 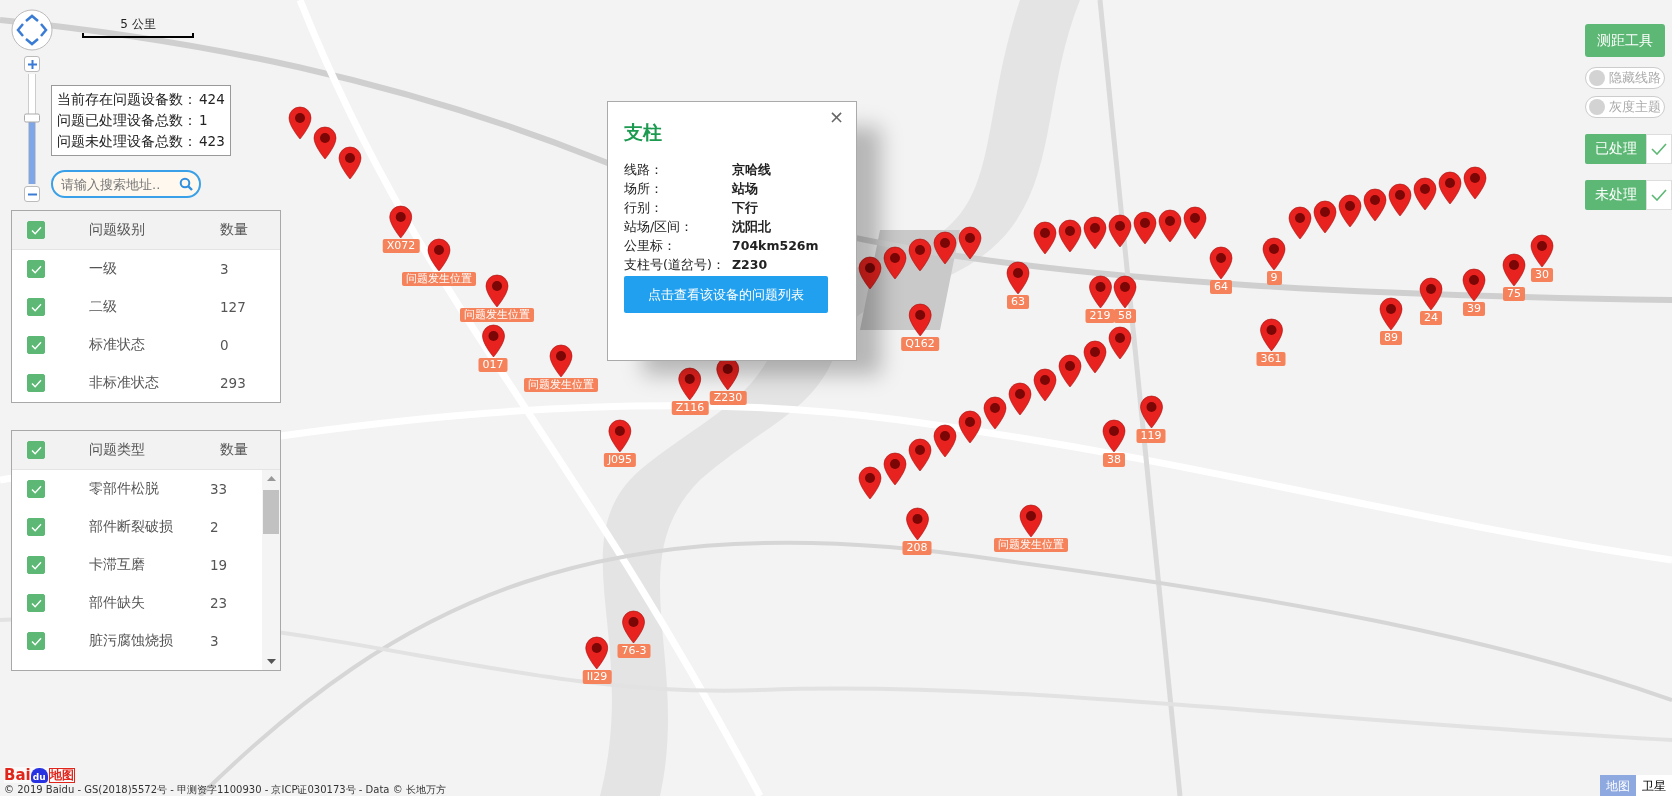 I want to click on problem-list-button: 点击查看该设备的问题列表, so click(x=726, y=294).